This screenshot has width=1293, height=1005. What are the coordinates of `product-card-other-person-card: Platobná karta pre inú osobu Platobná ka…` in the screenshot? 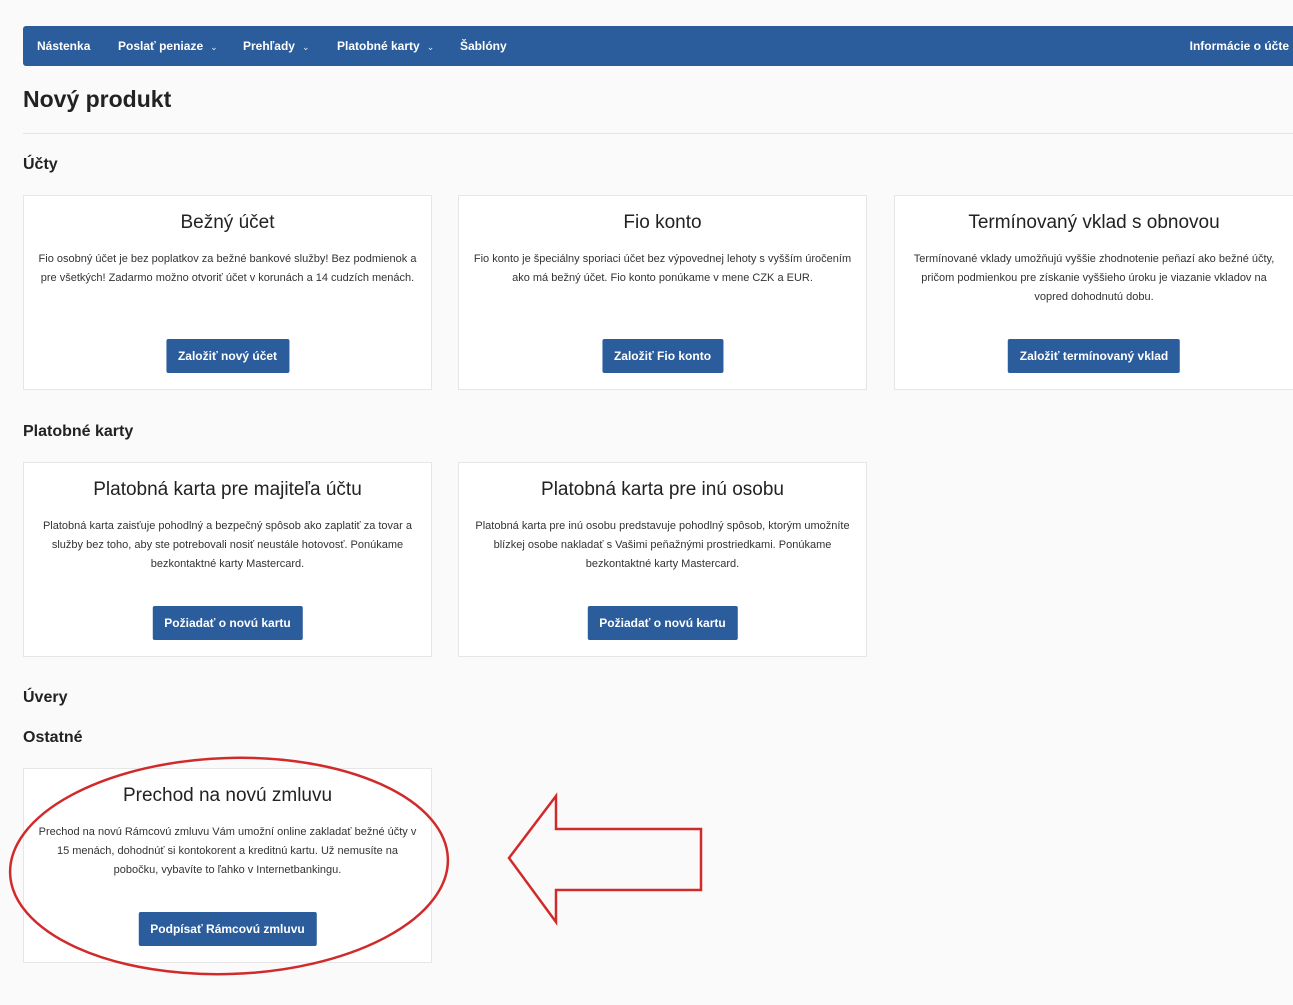 It's located at (662, 559).